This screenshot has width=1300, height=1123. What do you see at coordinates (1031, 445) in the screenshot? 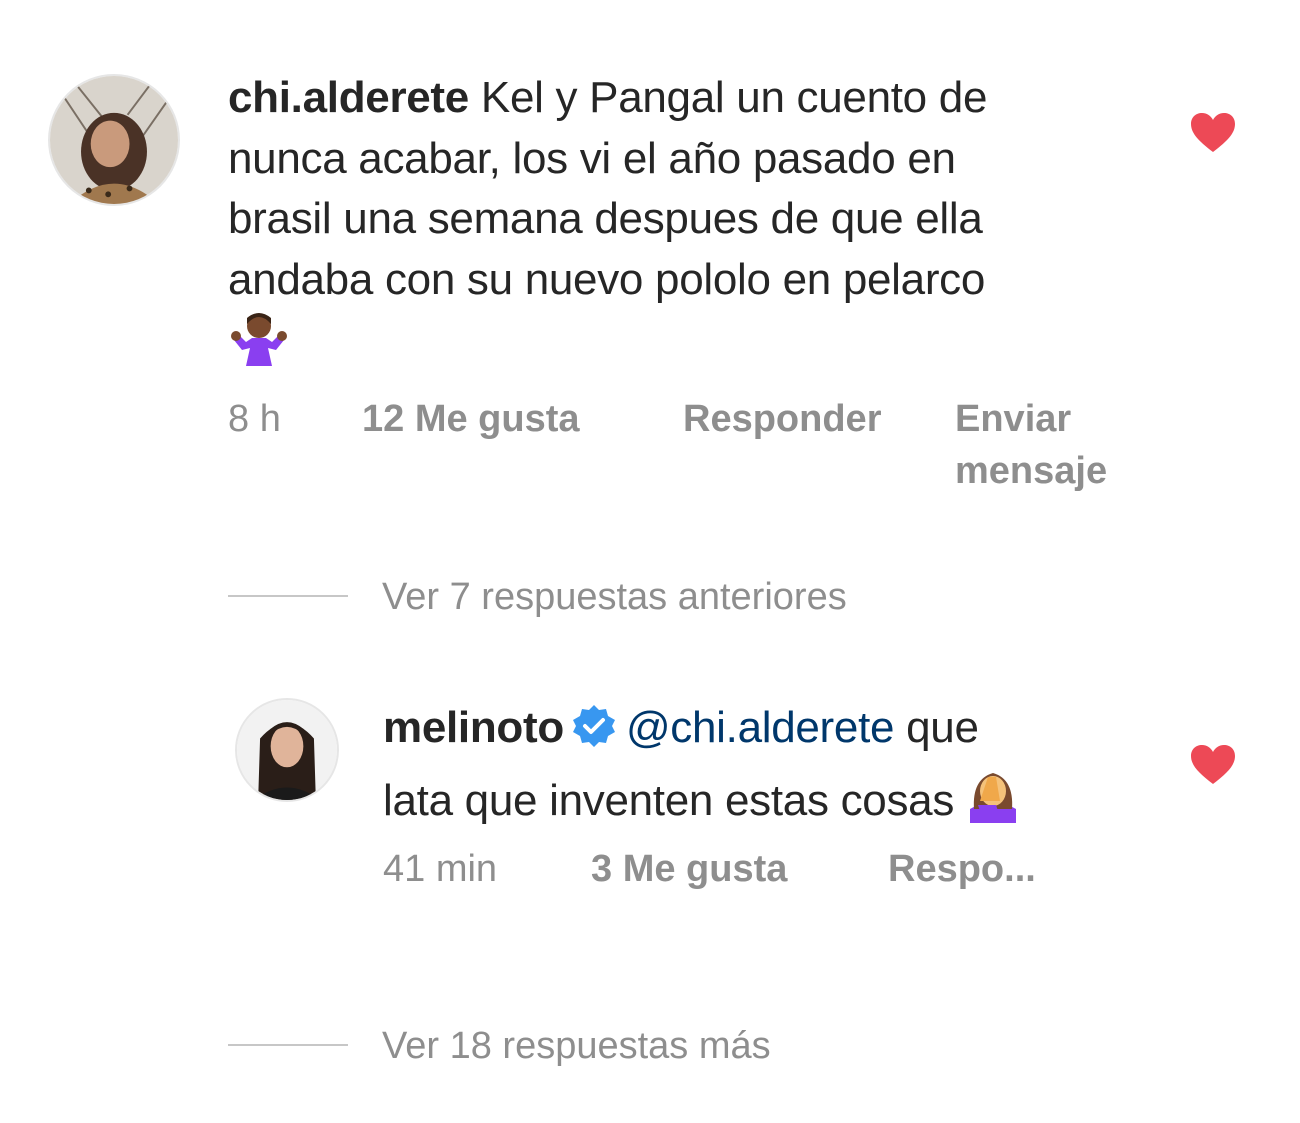
I see `comment-send-message-button: Enviar mensaje` at bounding box center [1031, 445].